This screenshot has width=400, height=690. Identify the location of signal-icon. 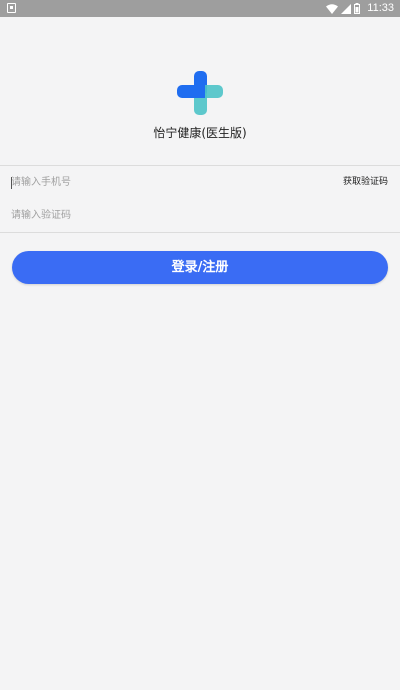
(346, 8).